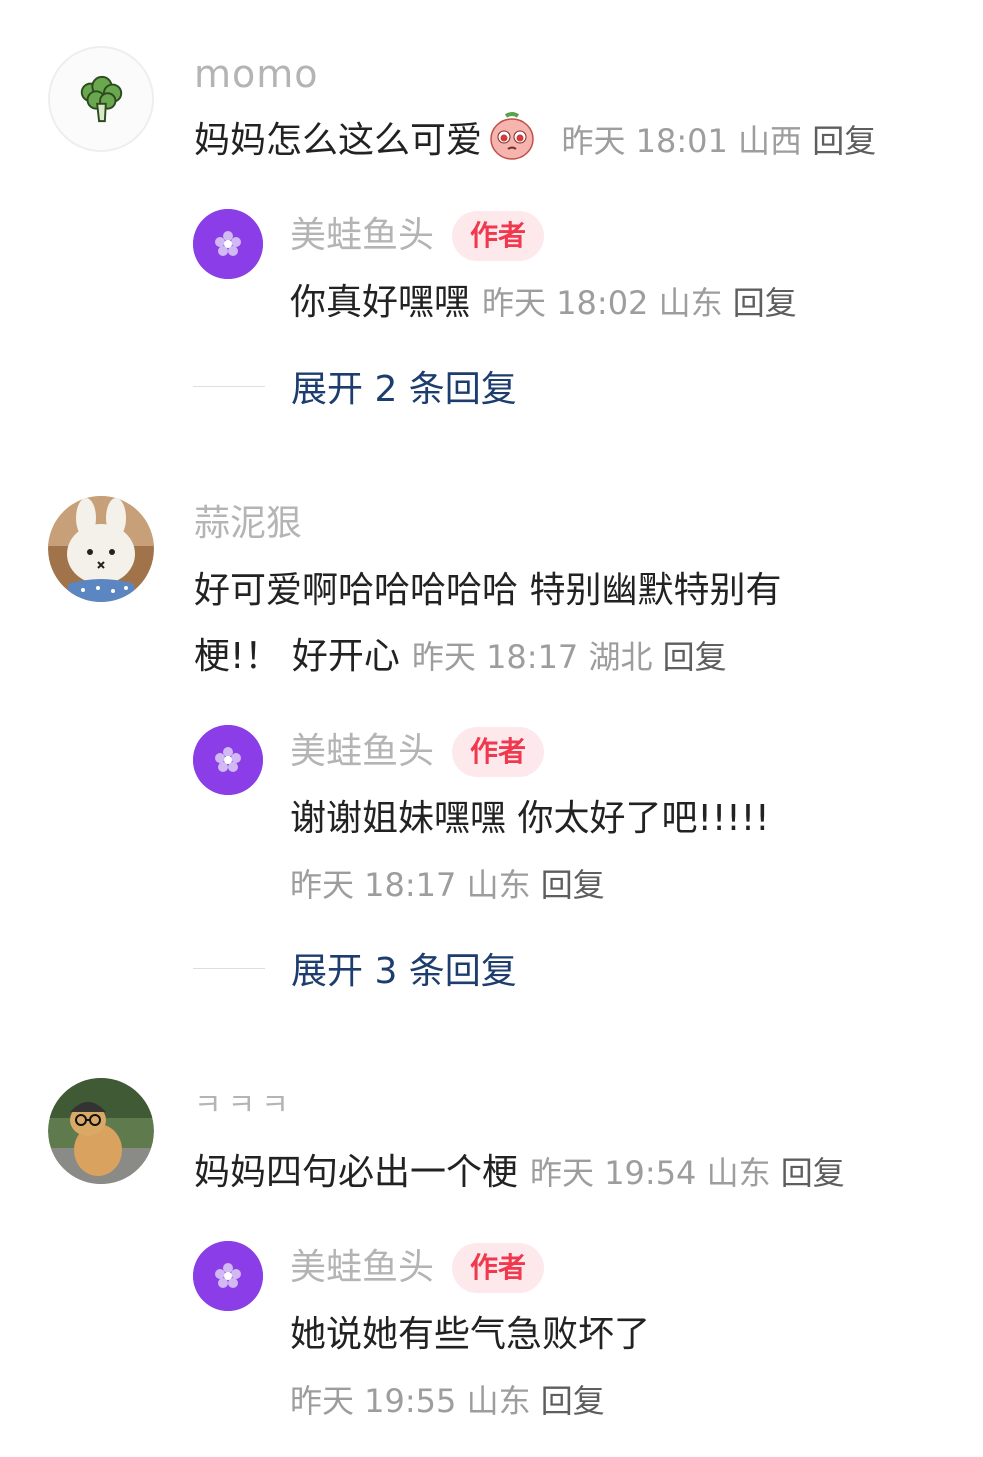  What do you see at coordinates (356, 1172) in the screenshot?
I see `comment-body: 妈妈四句必出一个梗` at bounding box center [356, 1172].